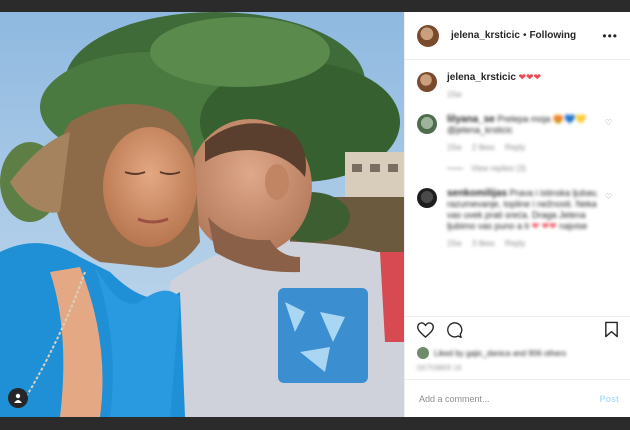 The height and width of the screenshot is (430, 630). Describe the element at coordinates (481, 77) in the screenshot. I see `caption-username: jelena_krsticic` at that location.